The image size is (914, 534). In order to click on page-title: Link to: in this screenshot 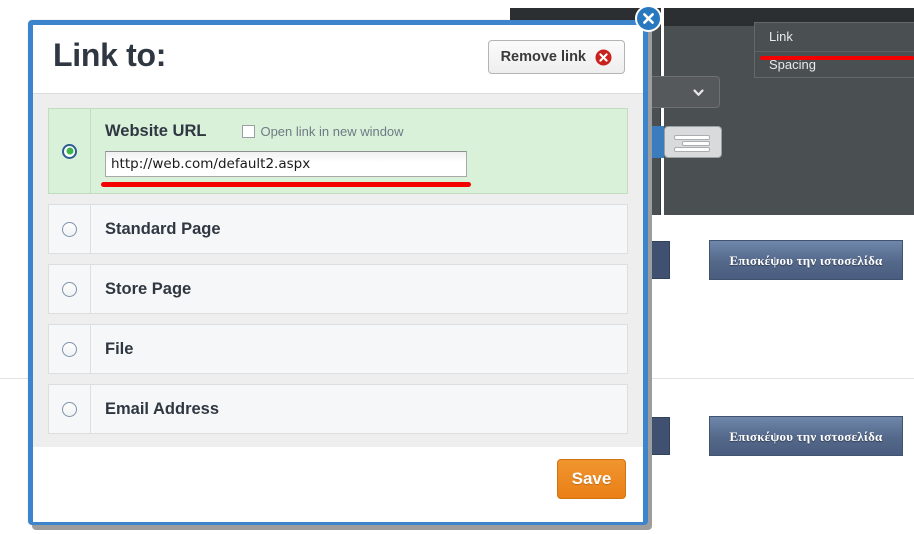, I will do `click(110, 55)`.